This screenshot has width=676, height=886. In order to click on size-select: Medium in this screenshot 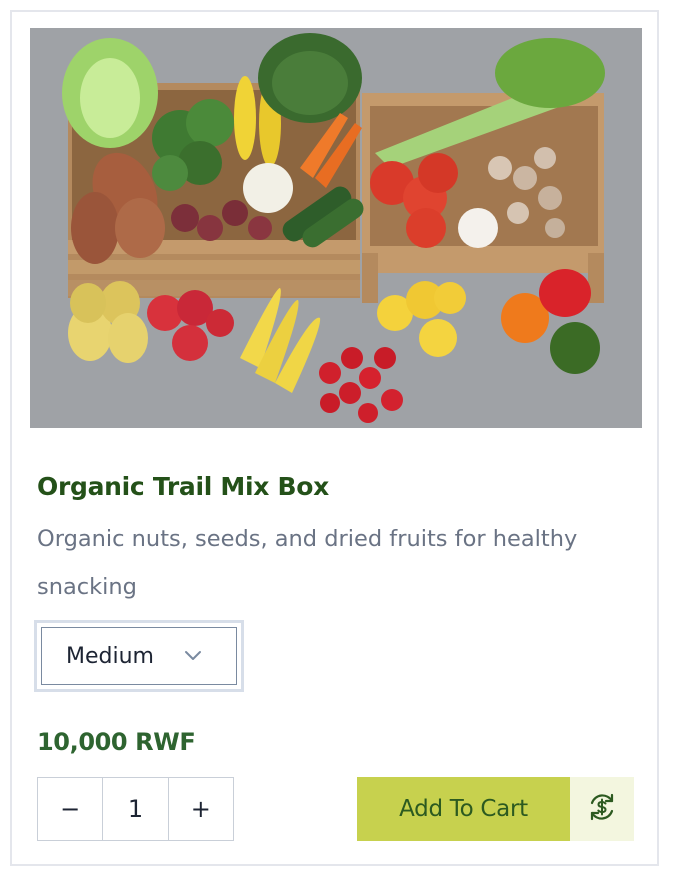, I will do `click(139, 656)`.